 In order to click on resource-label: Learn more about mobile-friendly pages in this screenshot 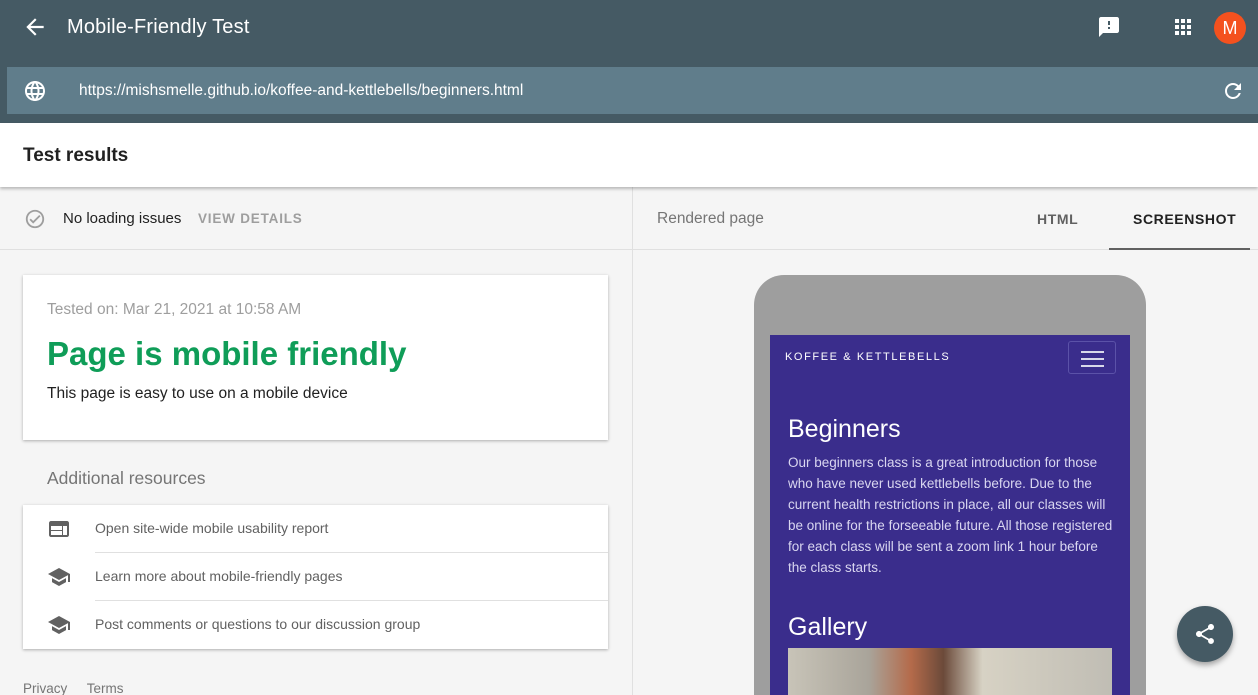, I will do `click(219, 576)`.